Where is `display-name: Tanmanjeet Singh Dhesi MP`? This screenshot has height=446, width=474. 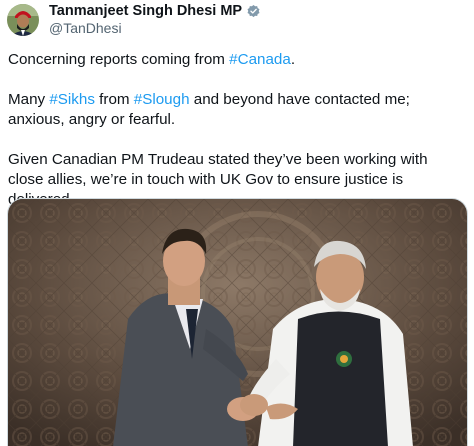
display-name: Tanmanjeet Singh Dhesi MP is located at coordinates (145, 11).